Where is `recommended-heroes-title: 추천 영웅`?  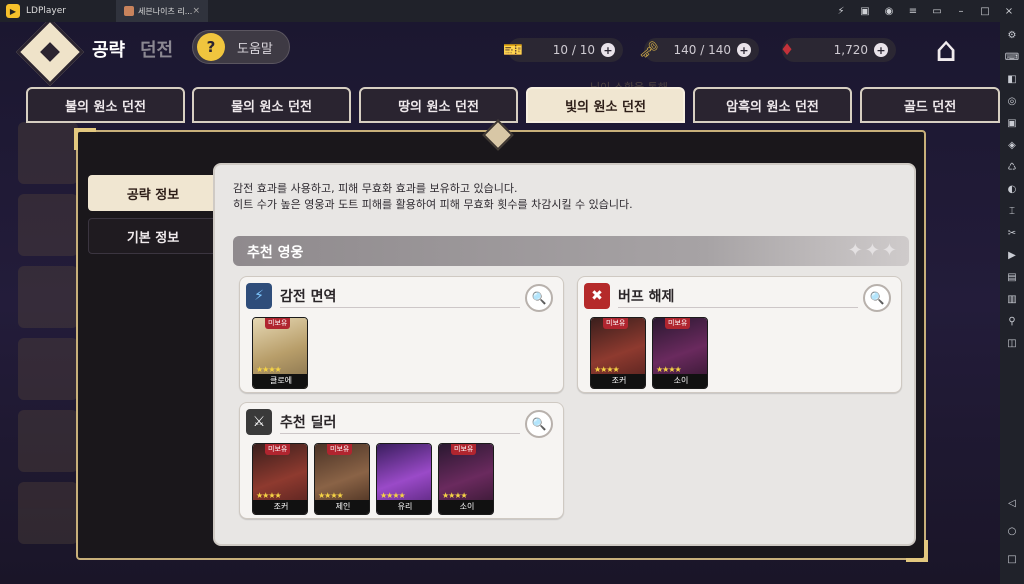
recommended-heroes-title: 추천 영웅 is located at coordinates (275, 253).